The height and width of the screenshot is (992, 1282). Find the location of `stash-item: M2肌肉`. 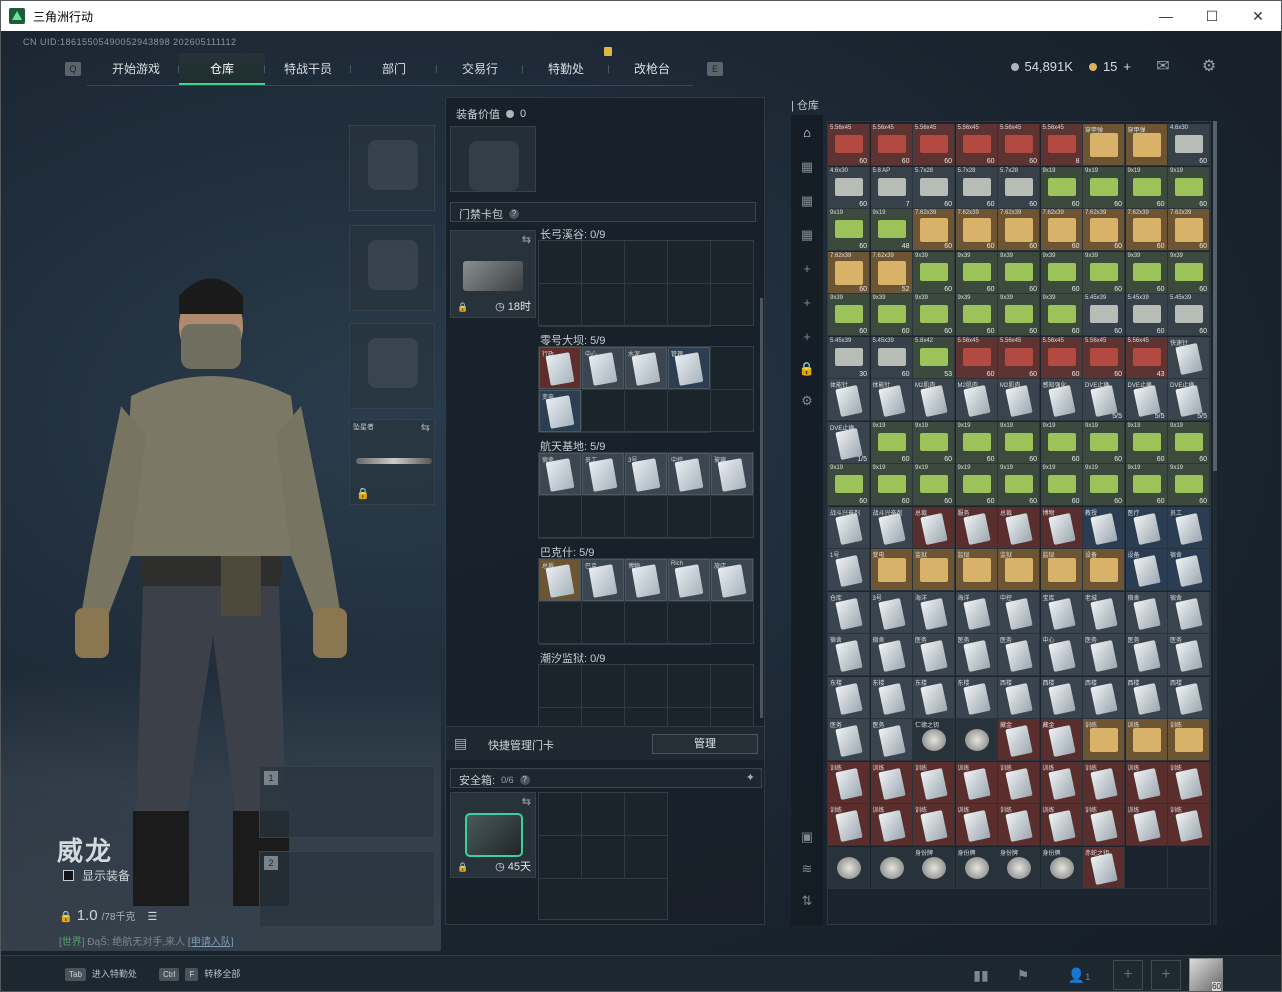

stash-item: M2肌肉 is located at coordinates (1019, 400).